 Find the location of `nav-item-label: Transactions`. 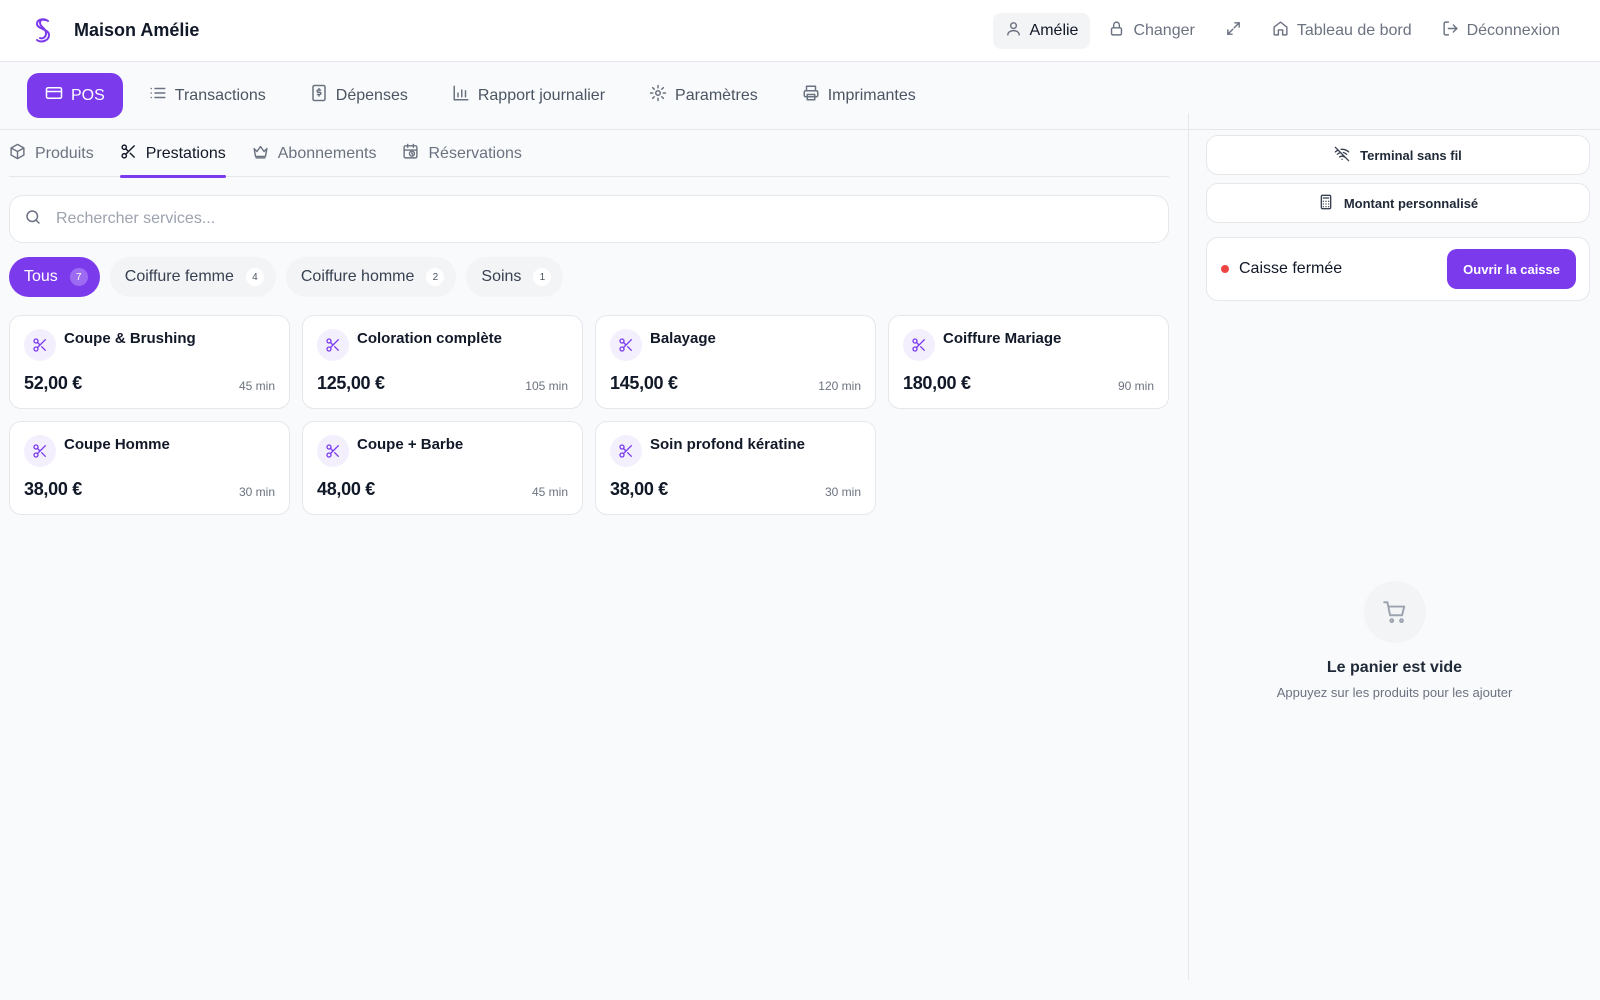

nav-item-label: Transactions is located at coordinates (220, 95).